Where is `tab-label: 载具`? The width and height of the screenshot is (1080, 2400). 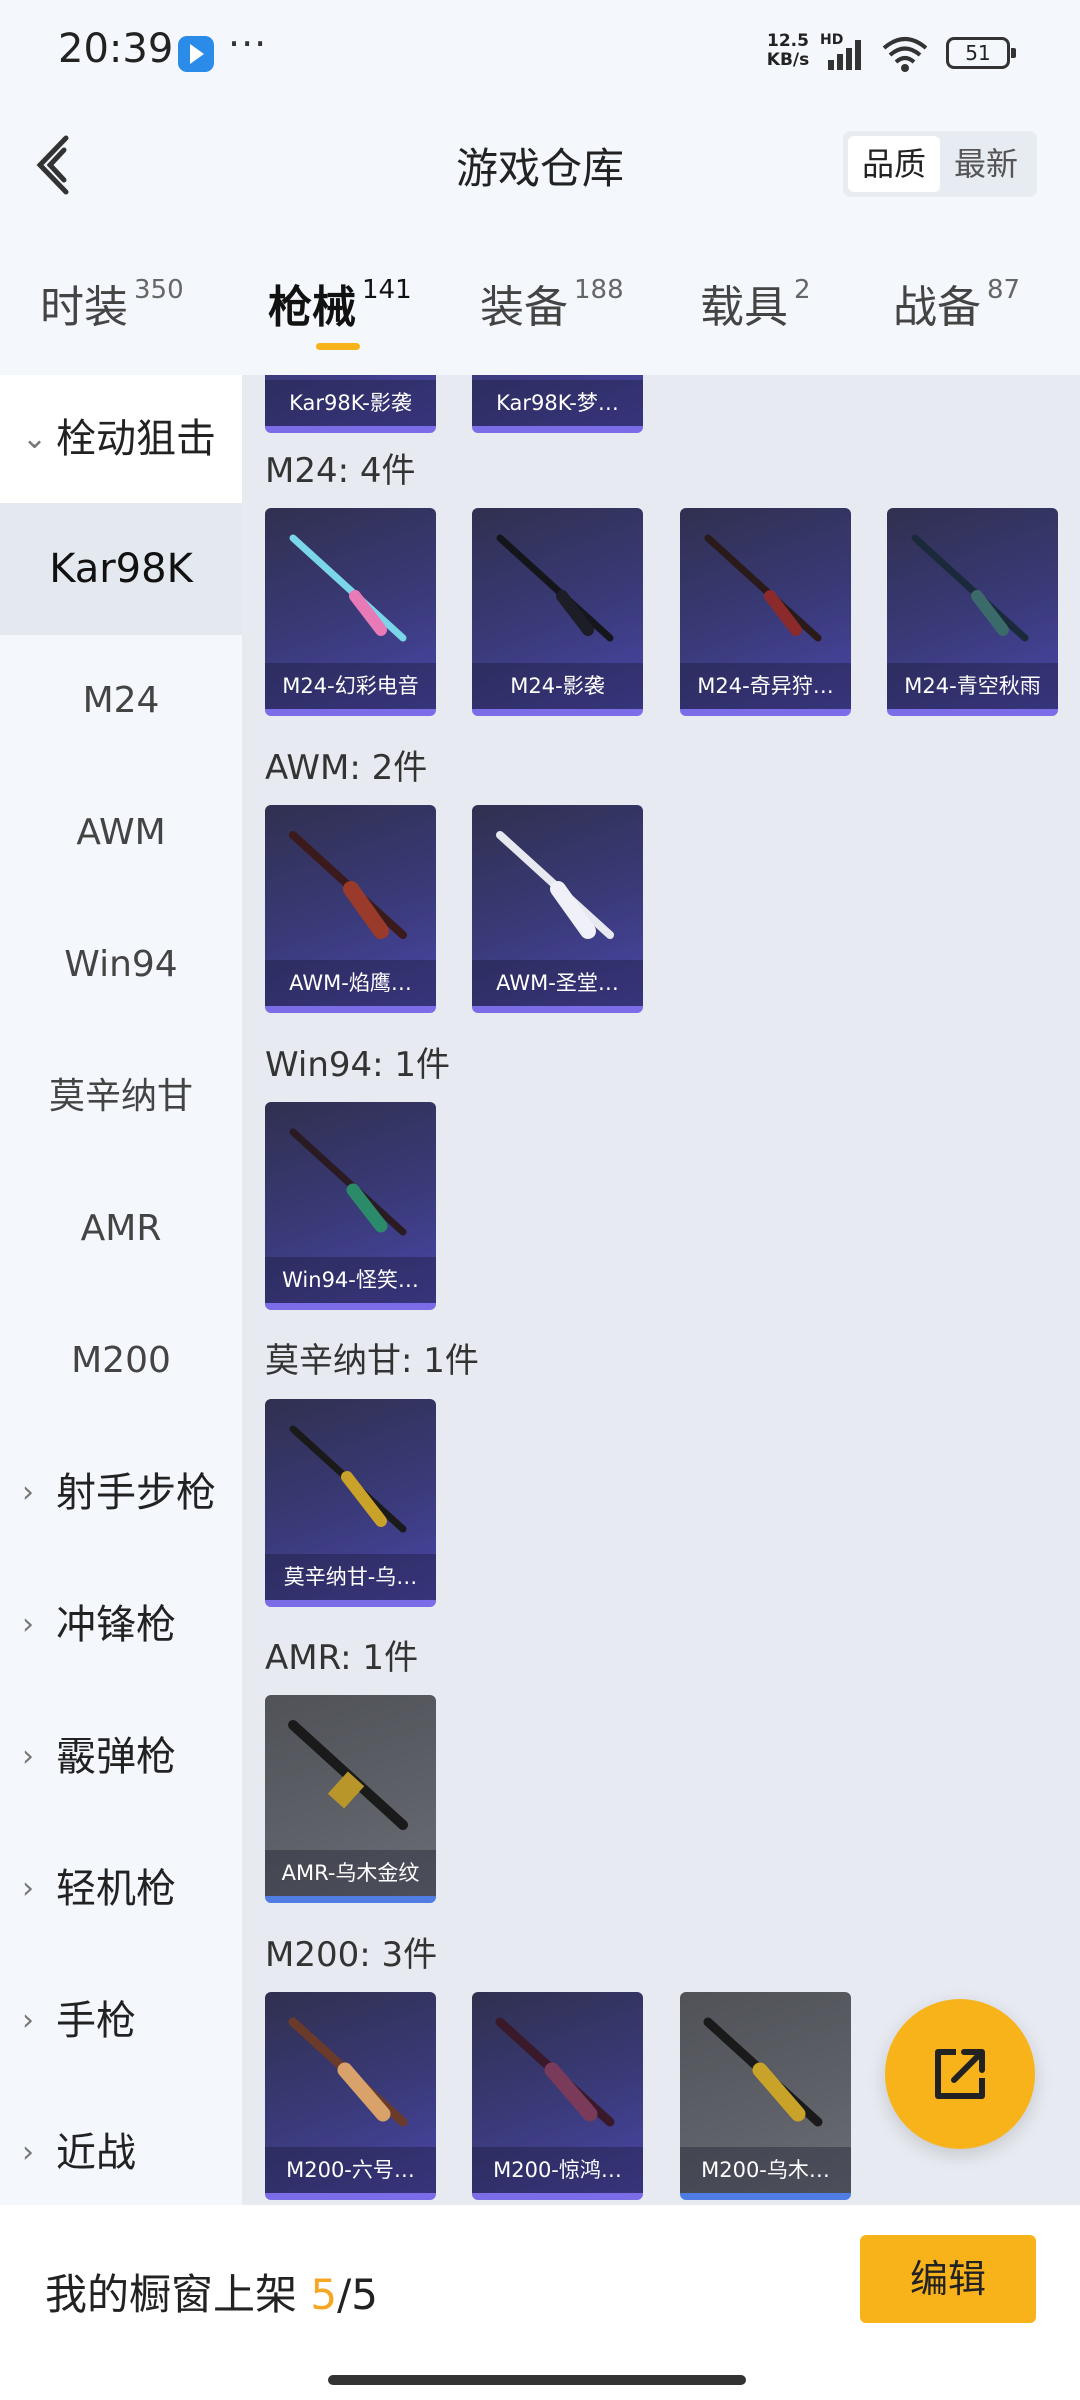 tab-label: 载具 is located at coordinates (744, 307).